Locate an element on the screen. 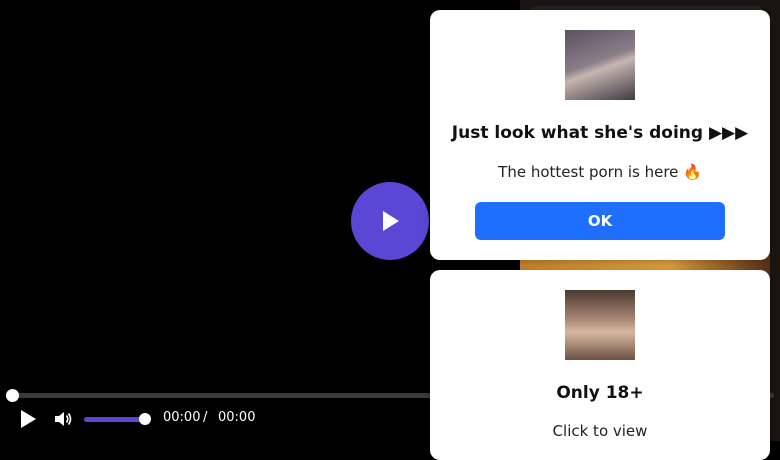 This screenshot has height=460, width=780. duration: 00:00 is located at coordinates (237, 417).